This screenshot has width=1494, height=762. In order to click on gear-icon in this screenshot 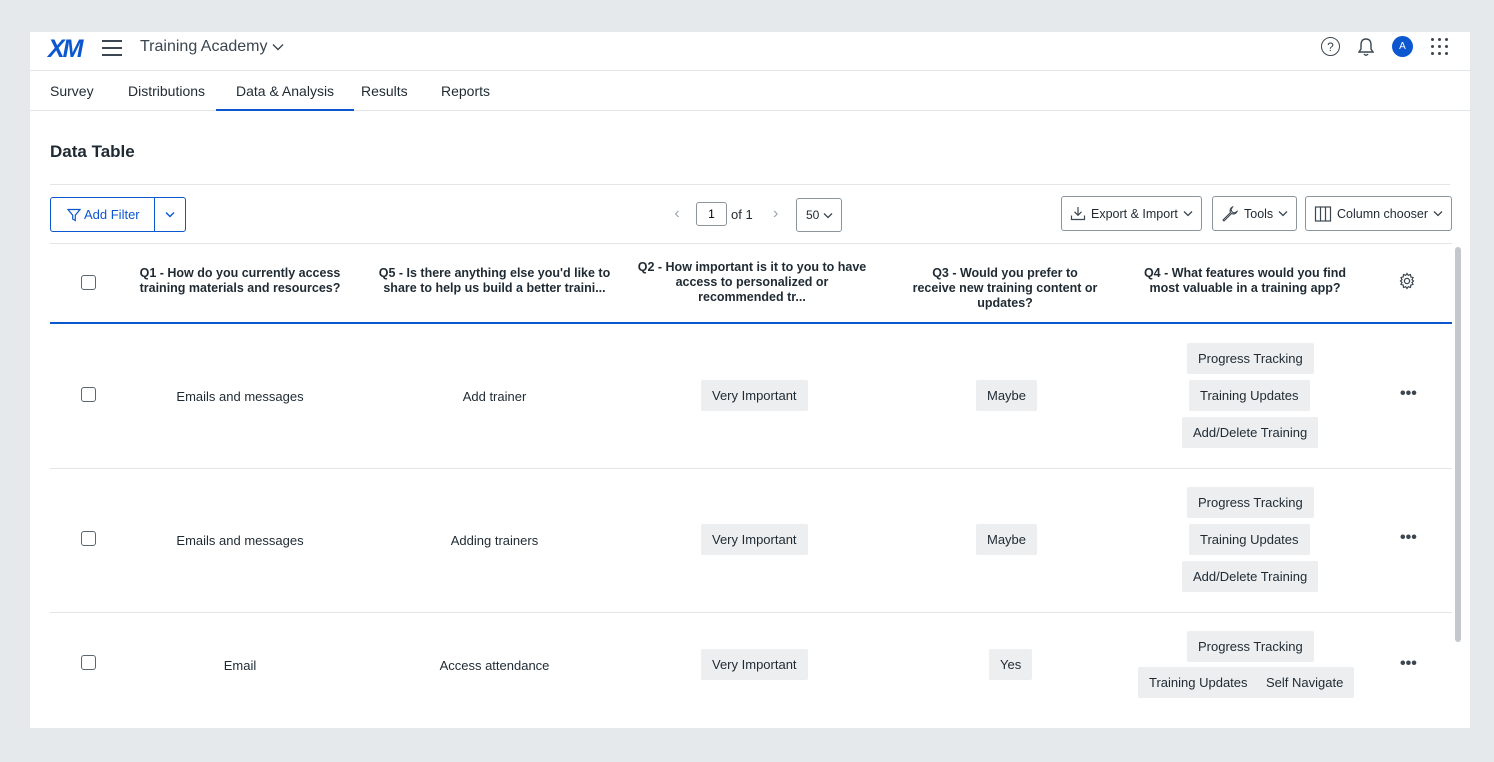, I will do `click(1407, 281)`.